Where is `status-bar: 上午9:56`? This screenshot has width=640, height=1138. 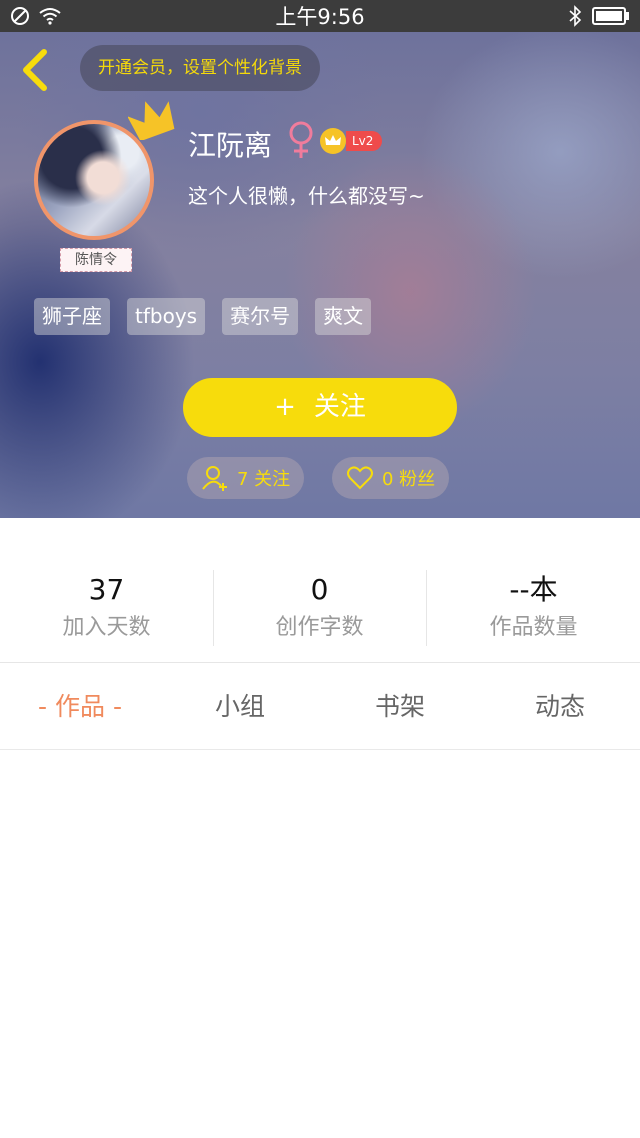 status-bar: 上午9:56 is located at coordinates (320, 16).